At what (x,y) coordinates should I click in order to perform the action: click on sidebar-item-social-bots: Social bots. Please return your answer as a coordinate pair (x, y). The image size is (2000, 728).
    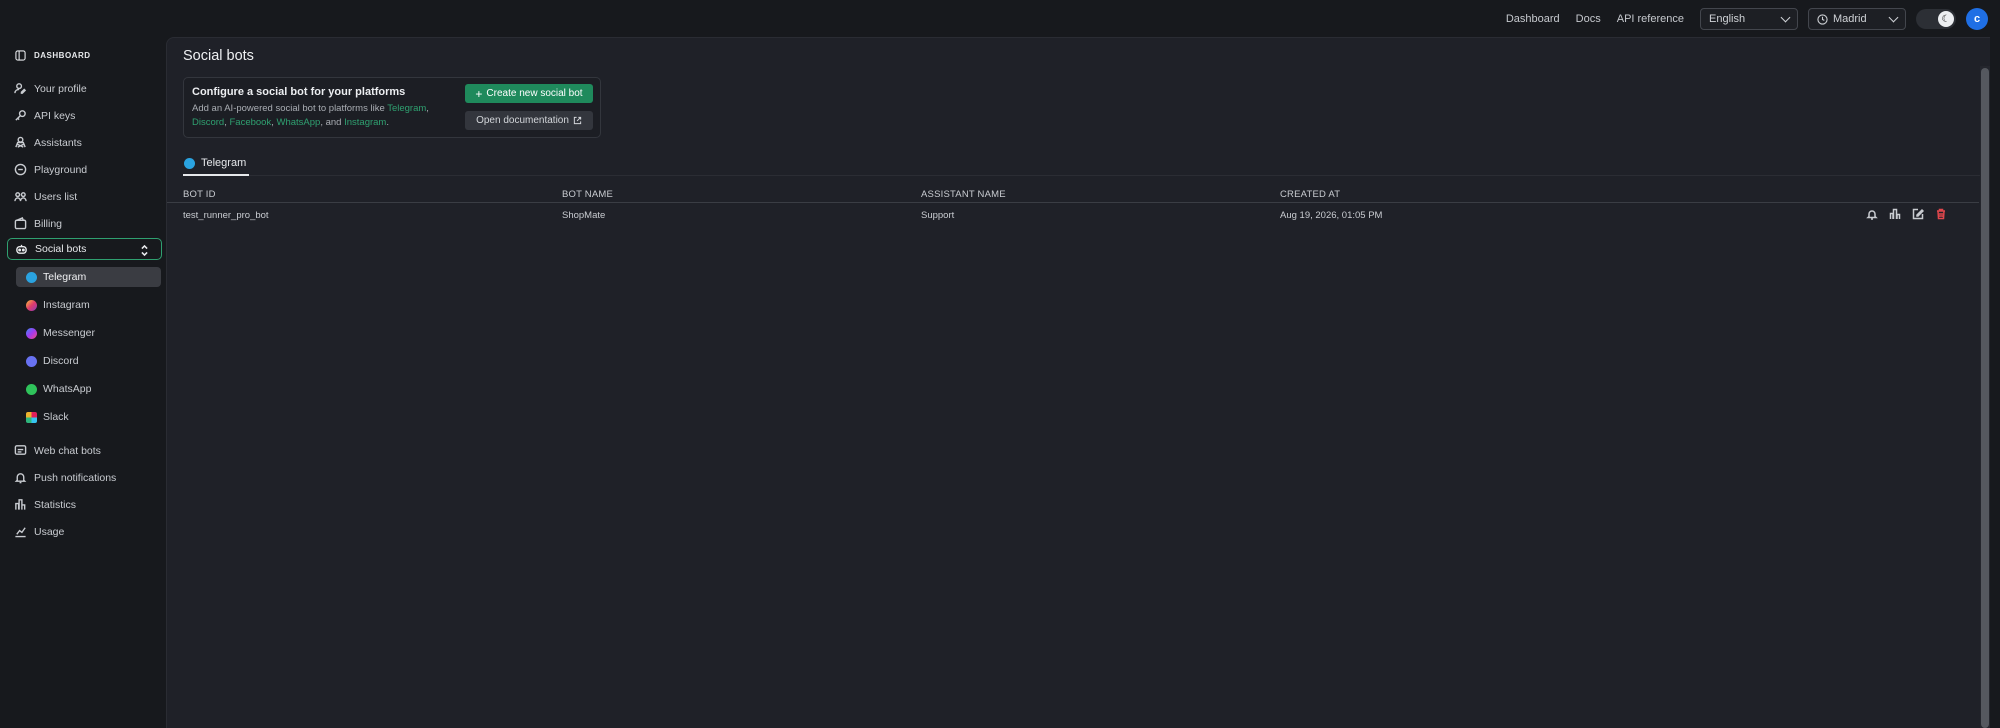
    Looking at the image, I should click on (84, 249).